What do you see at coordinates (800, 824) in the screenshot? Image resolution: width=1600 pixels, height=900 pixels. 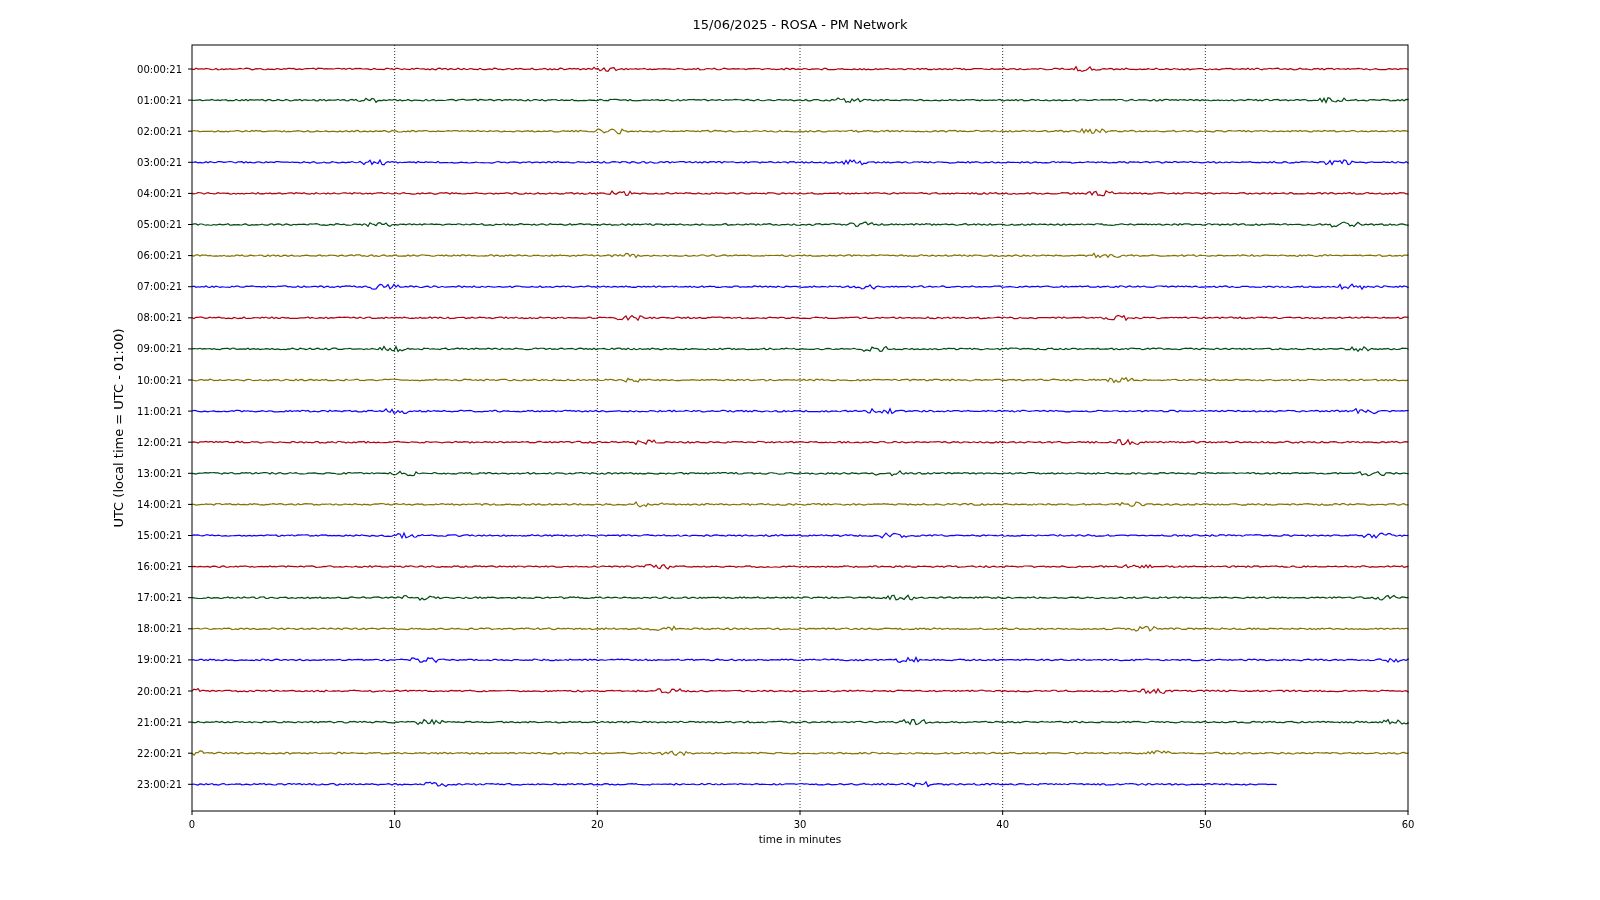 I see `x-tick-label: 30` at bounding box center [800, 824].